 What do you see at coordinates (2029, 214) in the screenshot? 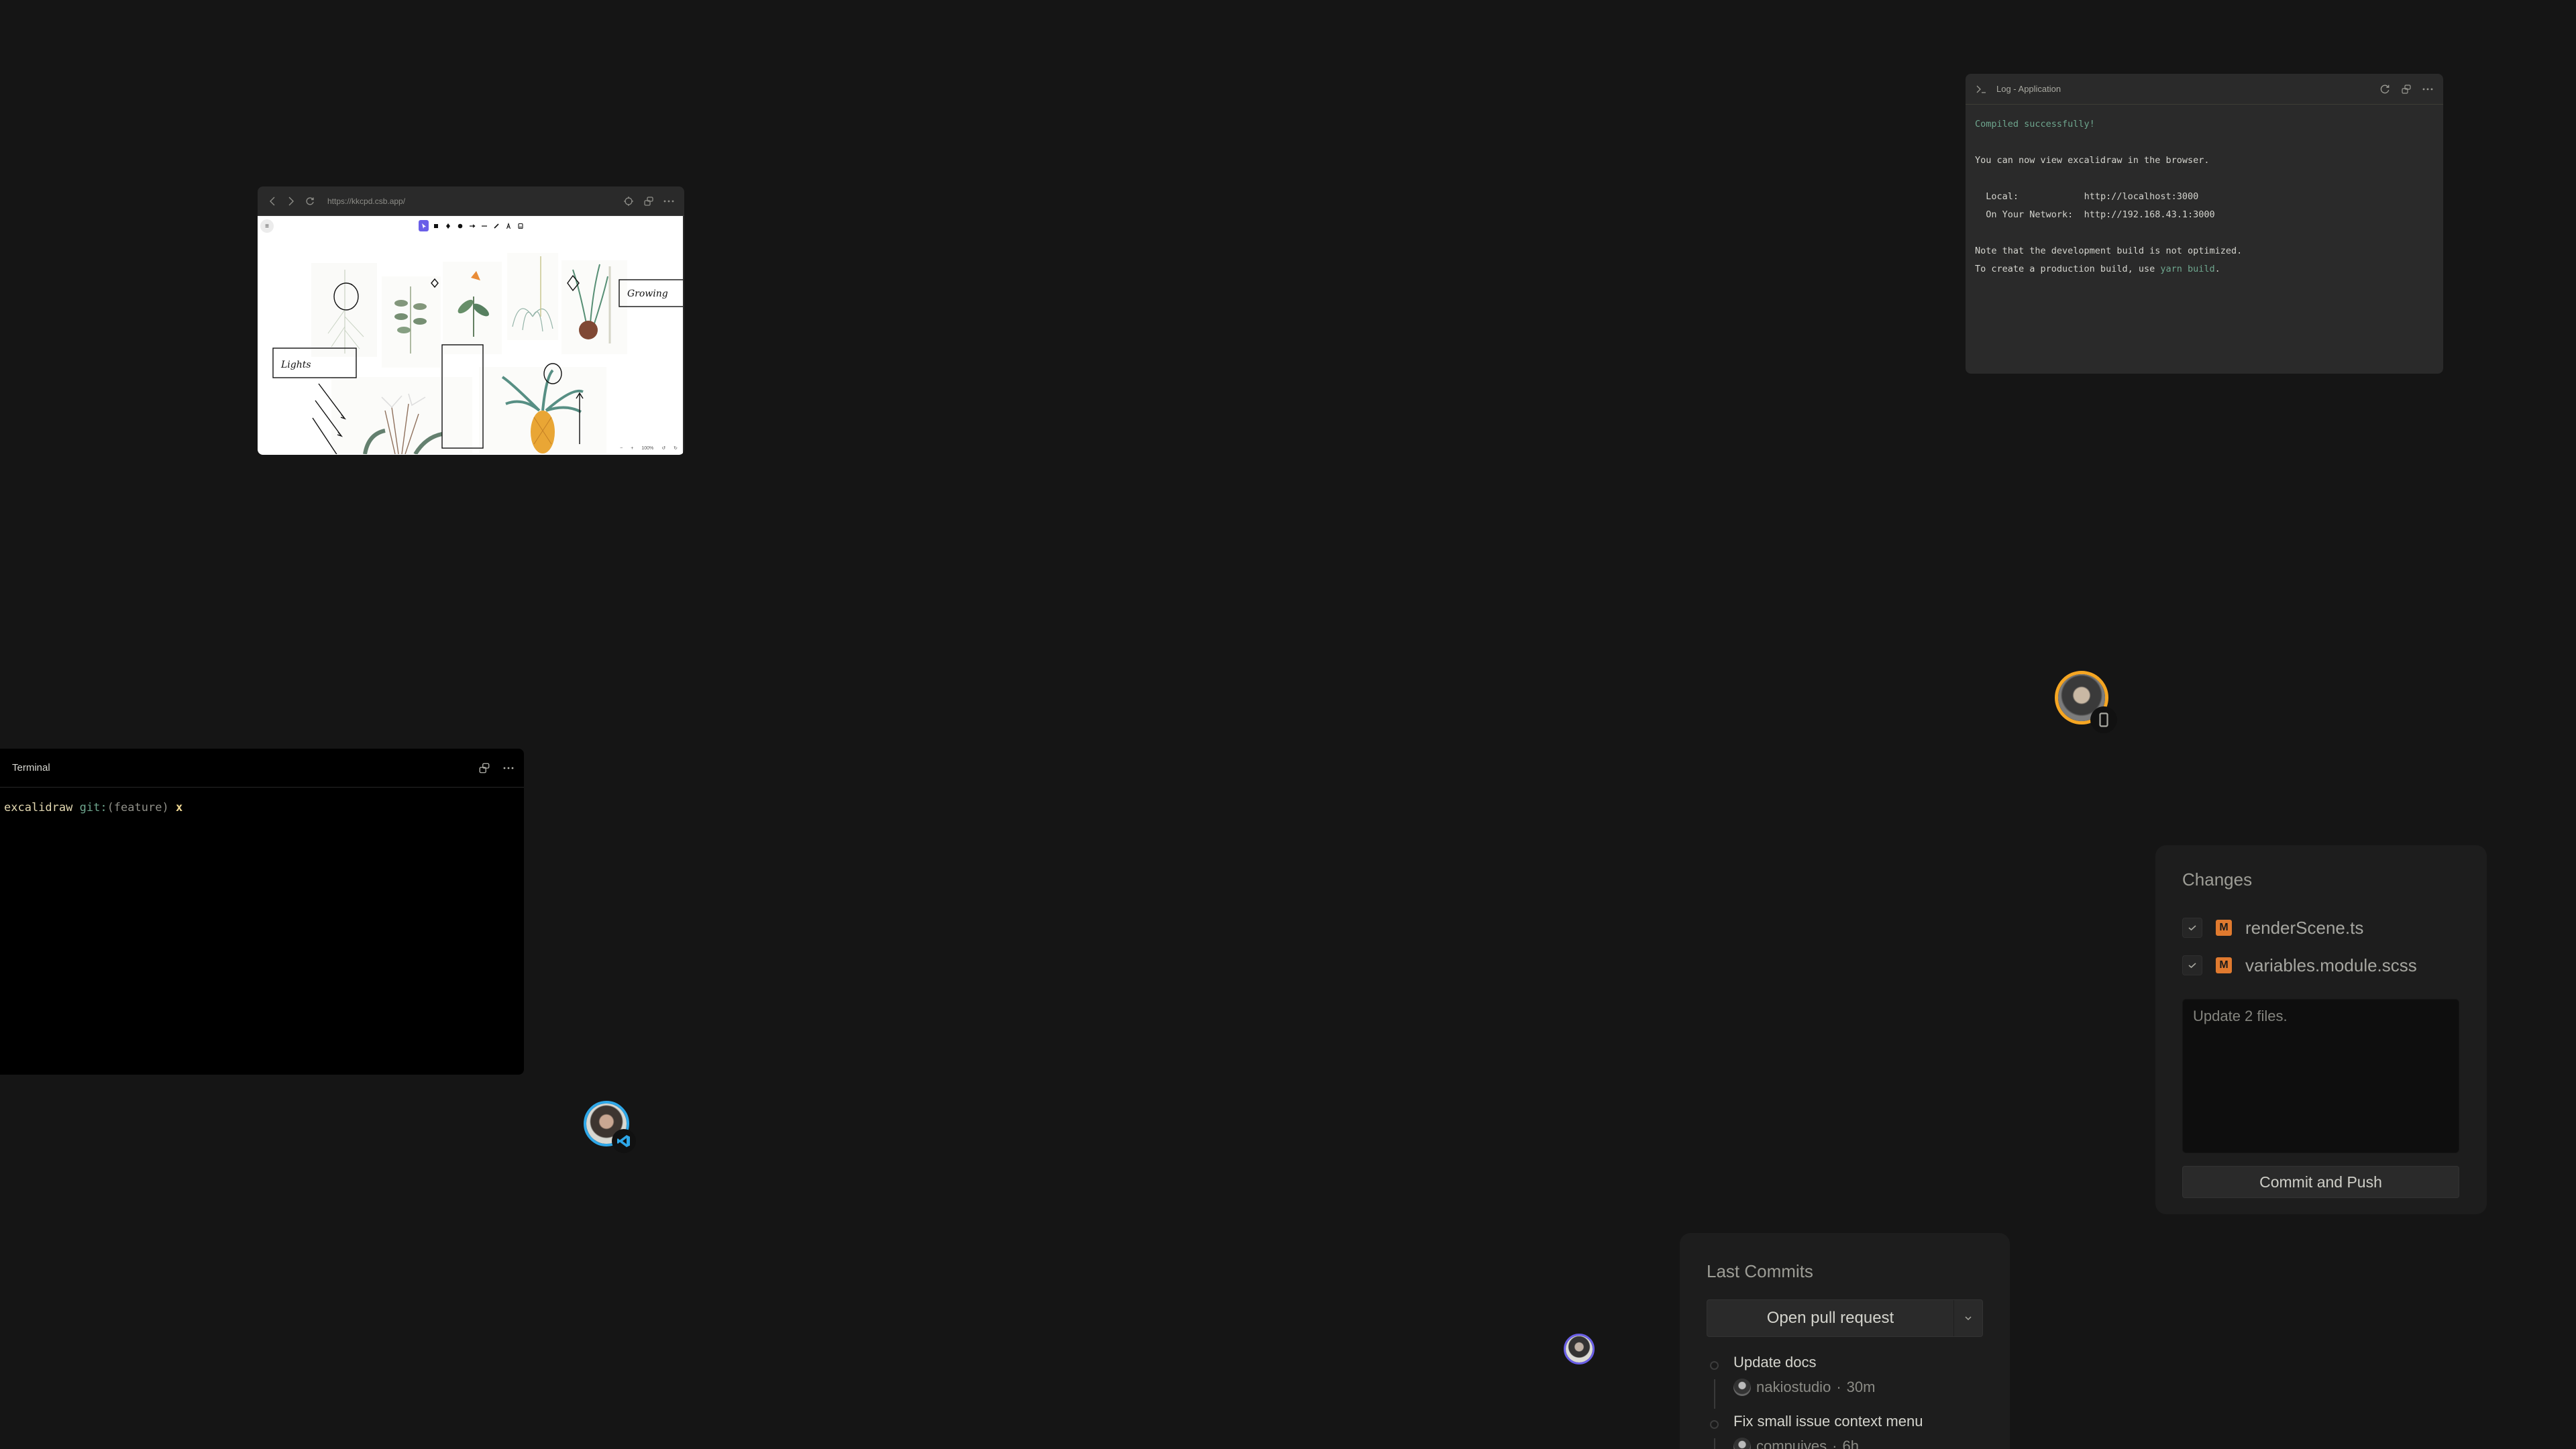
I see `network-label: On Your Network:` at bounding box center [2029, 214].